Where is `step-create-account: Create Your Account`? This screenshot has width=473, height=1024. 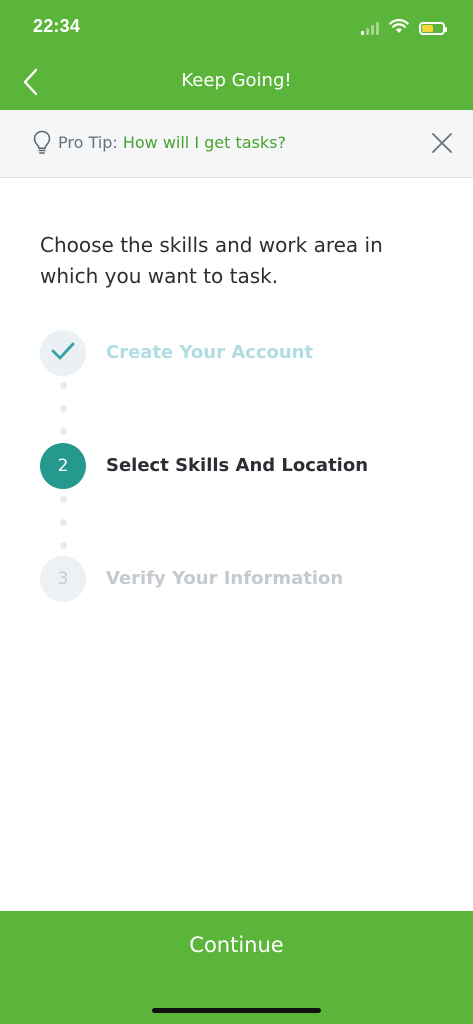 step-create-account: Create Your Account is located at coordinates (250, 353).